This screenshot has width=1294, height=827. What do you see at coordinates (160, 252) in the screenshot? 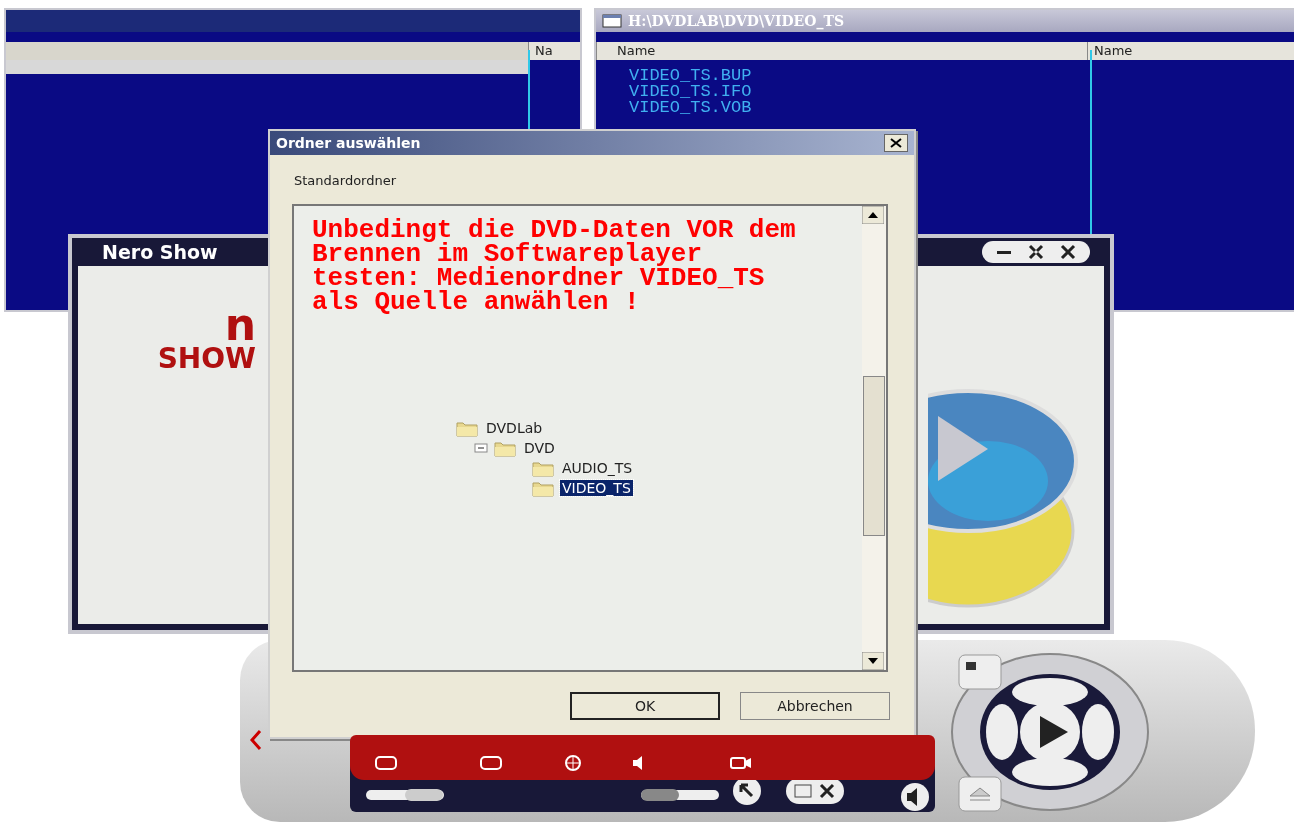
I see `window-title: Nero Show` at bounding box center [160, 252].